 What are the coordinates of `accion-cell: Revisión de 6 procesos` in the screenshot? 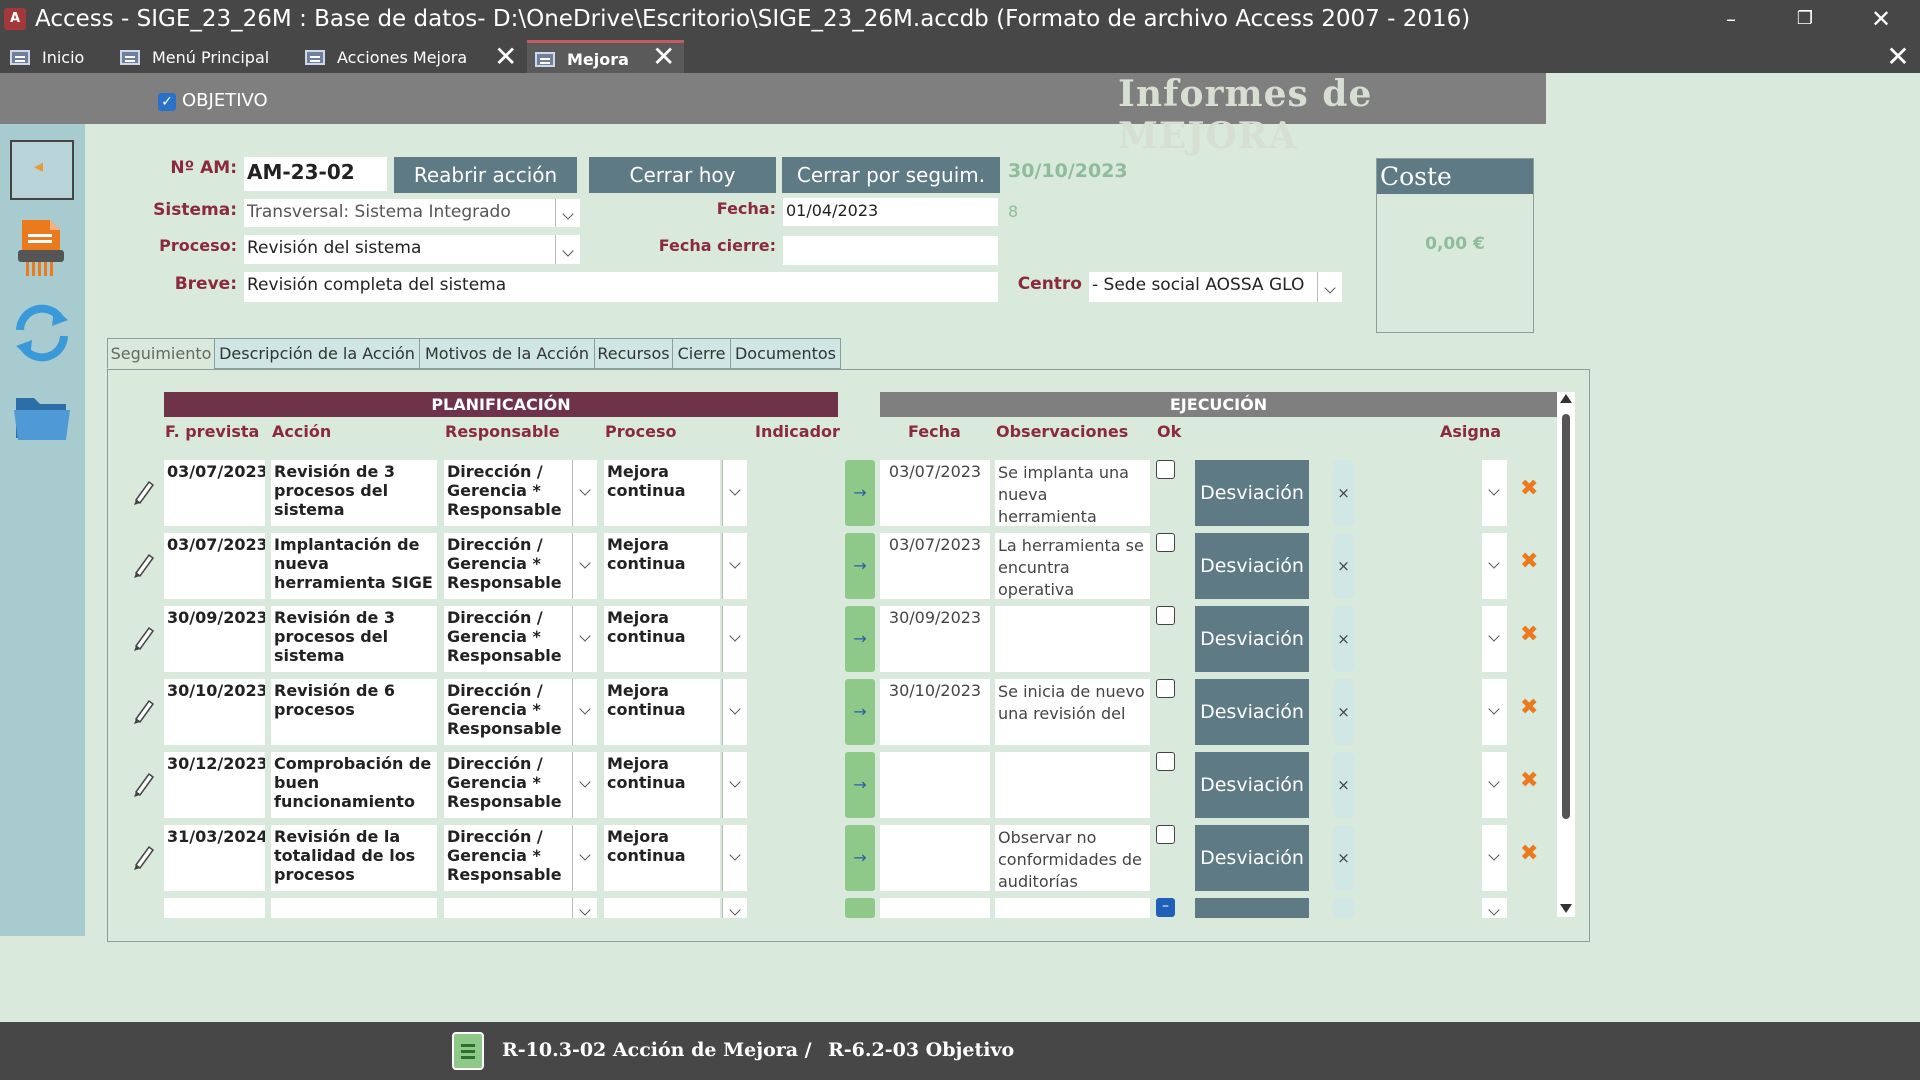 It's located at (354, 712).